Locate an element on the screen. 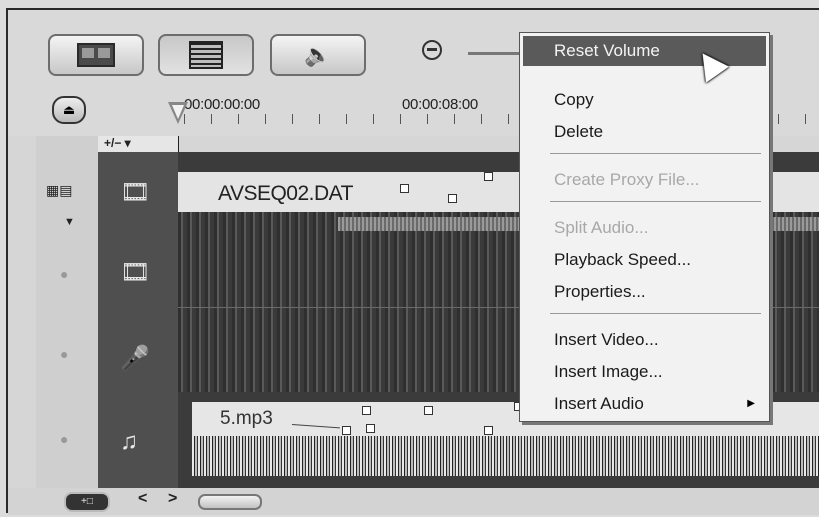  playhead is located at coordinates (178, 113).